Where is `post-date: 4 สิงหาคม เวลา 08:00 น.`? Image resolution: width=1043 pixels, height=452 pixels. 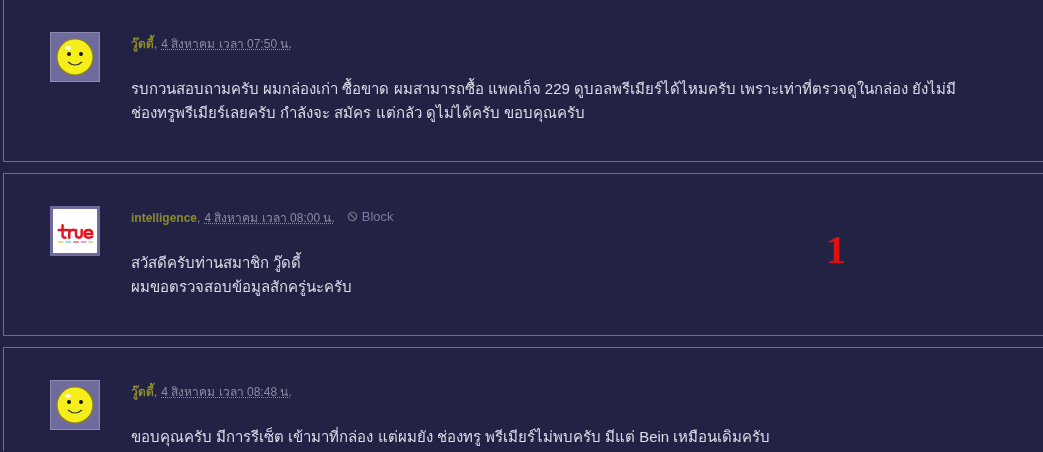 post-date: 4 สิงหาคม เวลา 08:00 น. is located at coordinates (269, 217).